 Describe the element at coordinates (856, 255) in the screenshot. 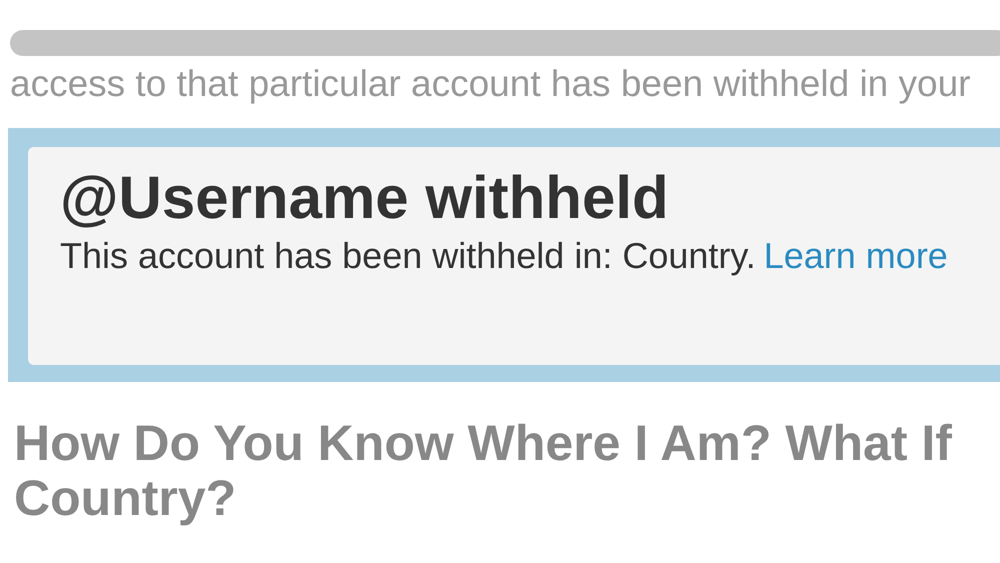

I see `learn-more-link: Learn more` at that location.